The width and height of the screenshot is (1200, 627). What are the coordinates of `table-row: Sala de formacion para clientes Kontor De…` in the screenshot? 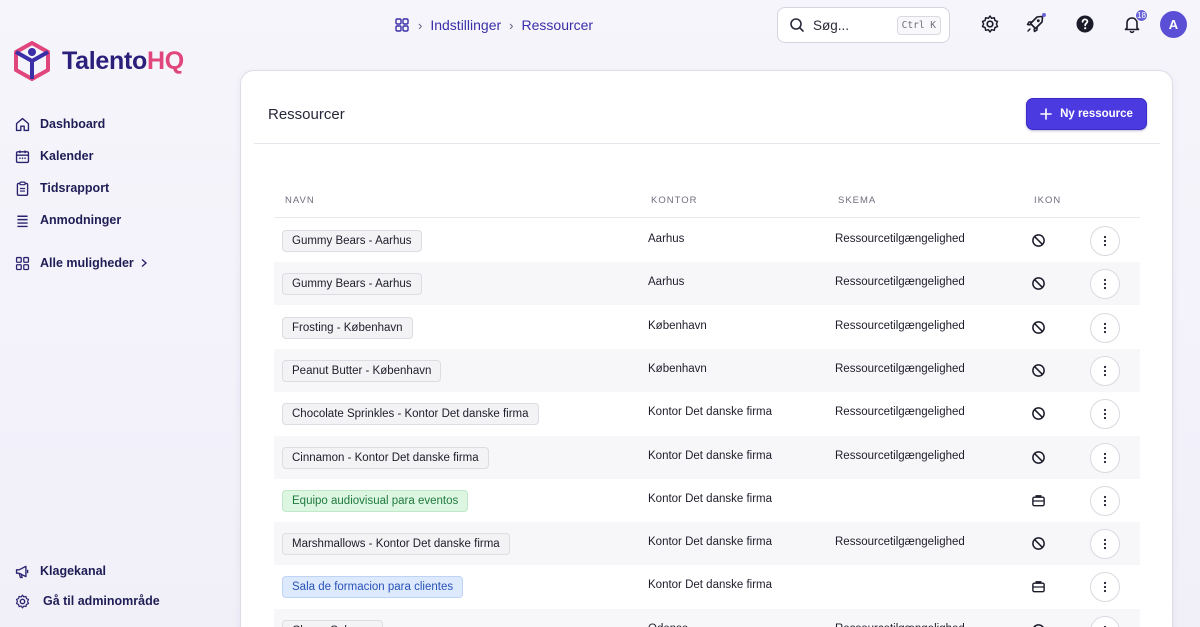 It's located at (707, 586).